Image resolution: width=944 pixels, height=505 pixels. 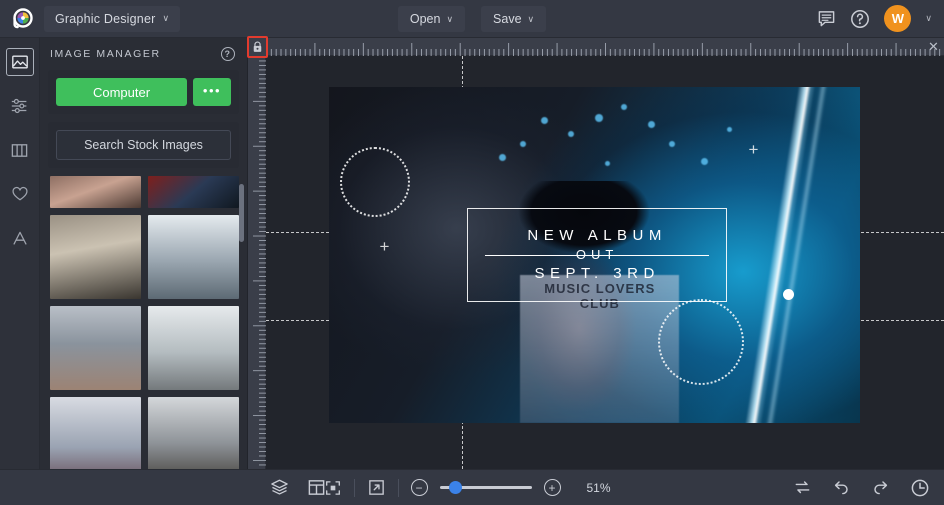 I want to click on question-mark-icon: ?, so click(x=228, y=54).